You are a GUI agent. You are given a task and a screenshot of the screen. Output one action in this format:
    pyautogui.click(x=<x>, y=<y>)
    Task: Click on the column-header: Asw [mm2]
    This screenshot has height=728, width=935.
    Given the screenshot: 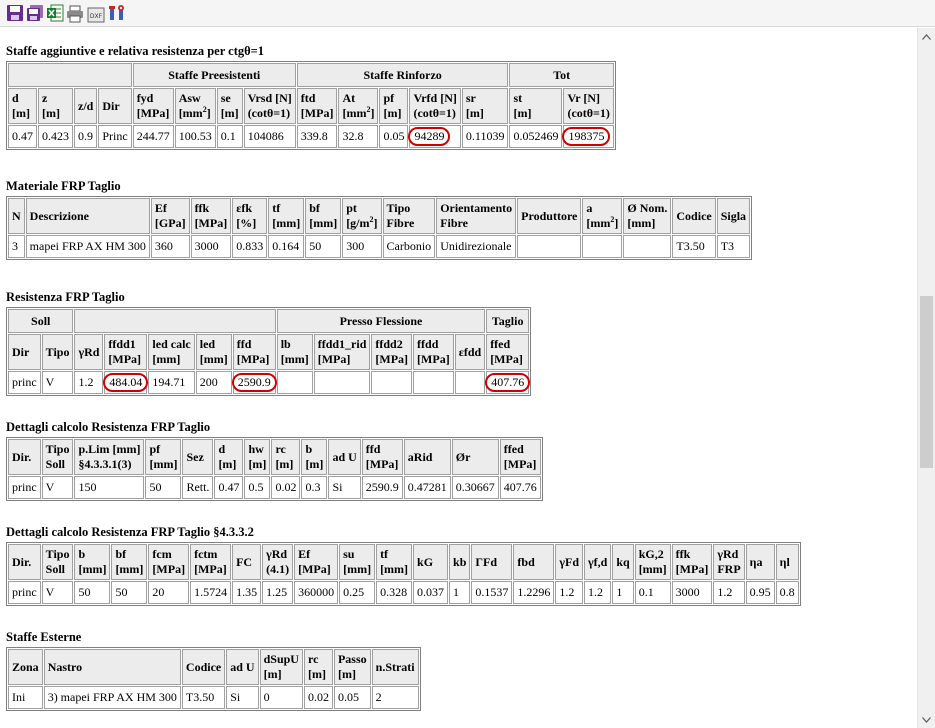 What is the action you would take?
    pyautogui.click(x=195, y=106)
    